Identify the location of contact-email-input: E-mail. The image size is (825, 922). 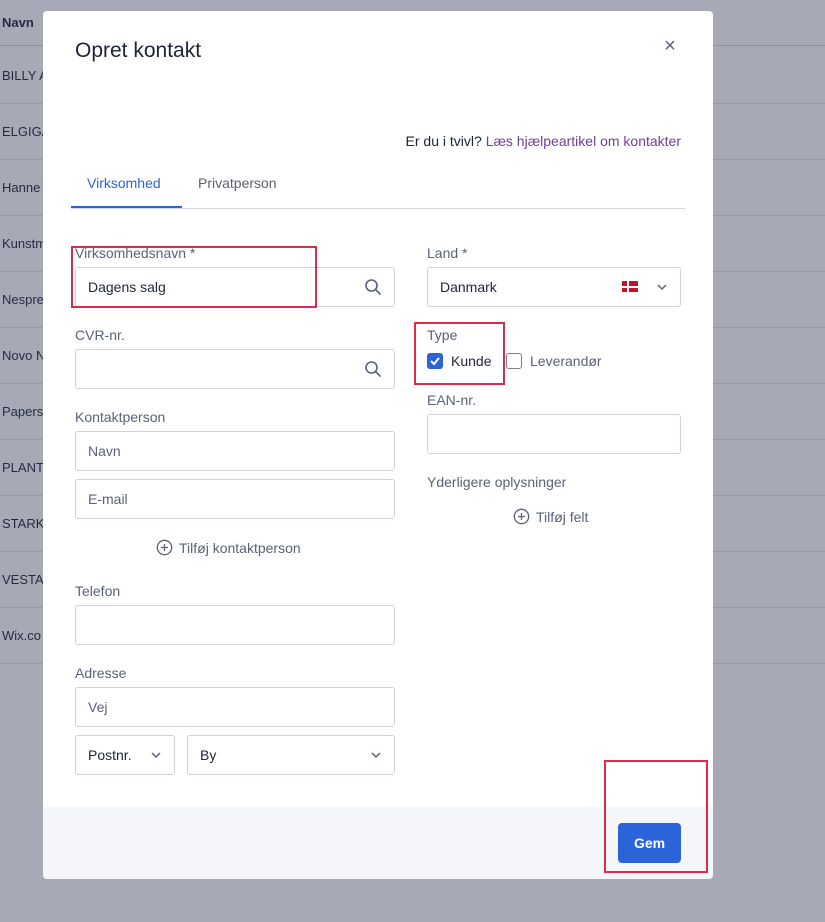
(235, 499).